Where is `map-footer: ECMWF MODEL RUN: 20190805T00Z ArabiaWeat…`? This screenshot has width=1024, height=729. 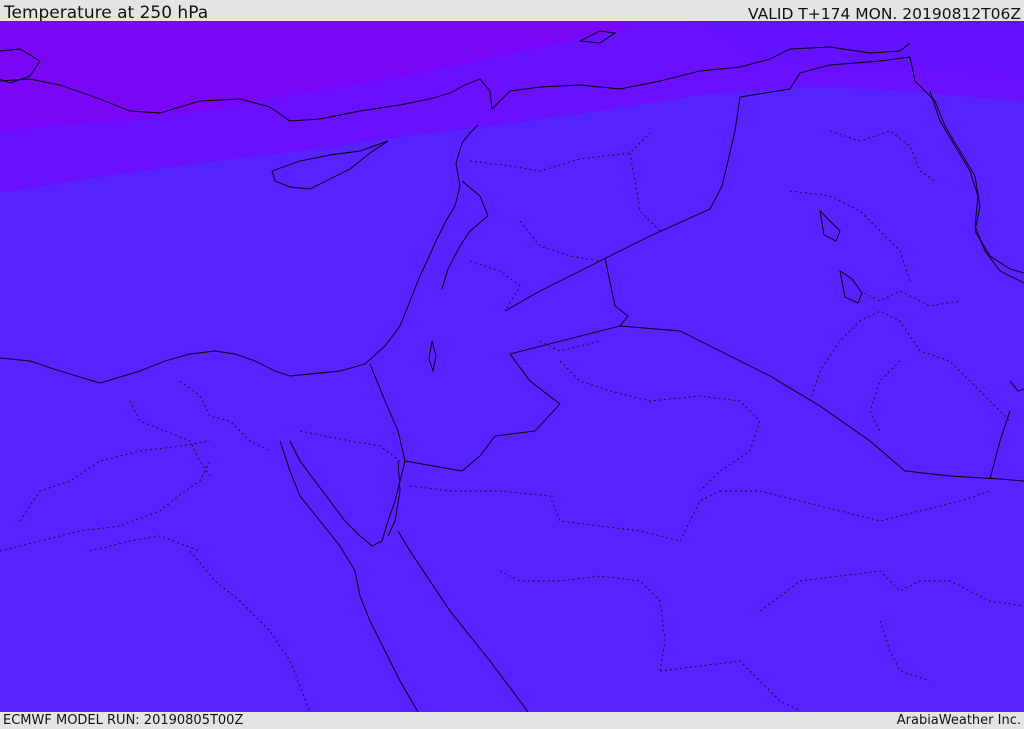 map-footer: ECMWF MODEL RUN: 20190805T00Z ArabiaWeat… is located at coordinates (512, 720).